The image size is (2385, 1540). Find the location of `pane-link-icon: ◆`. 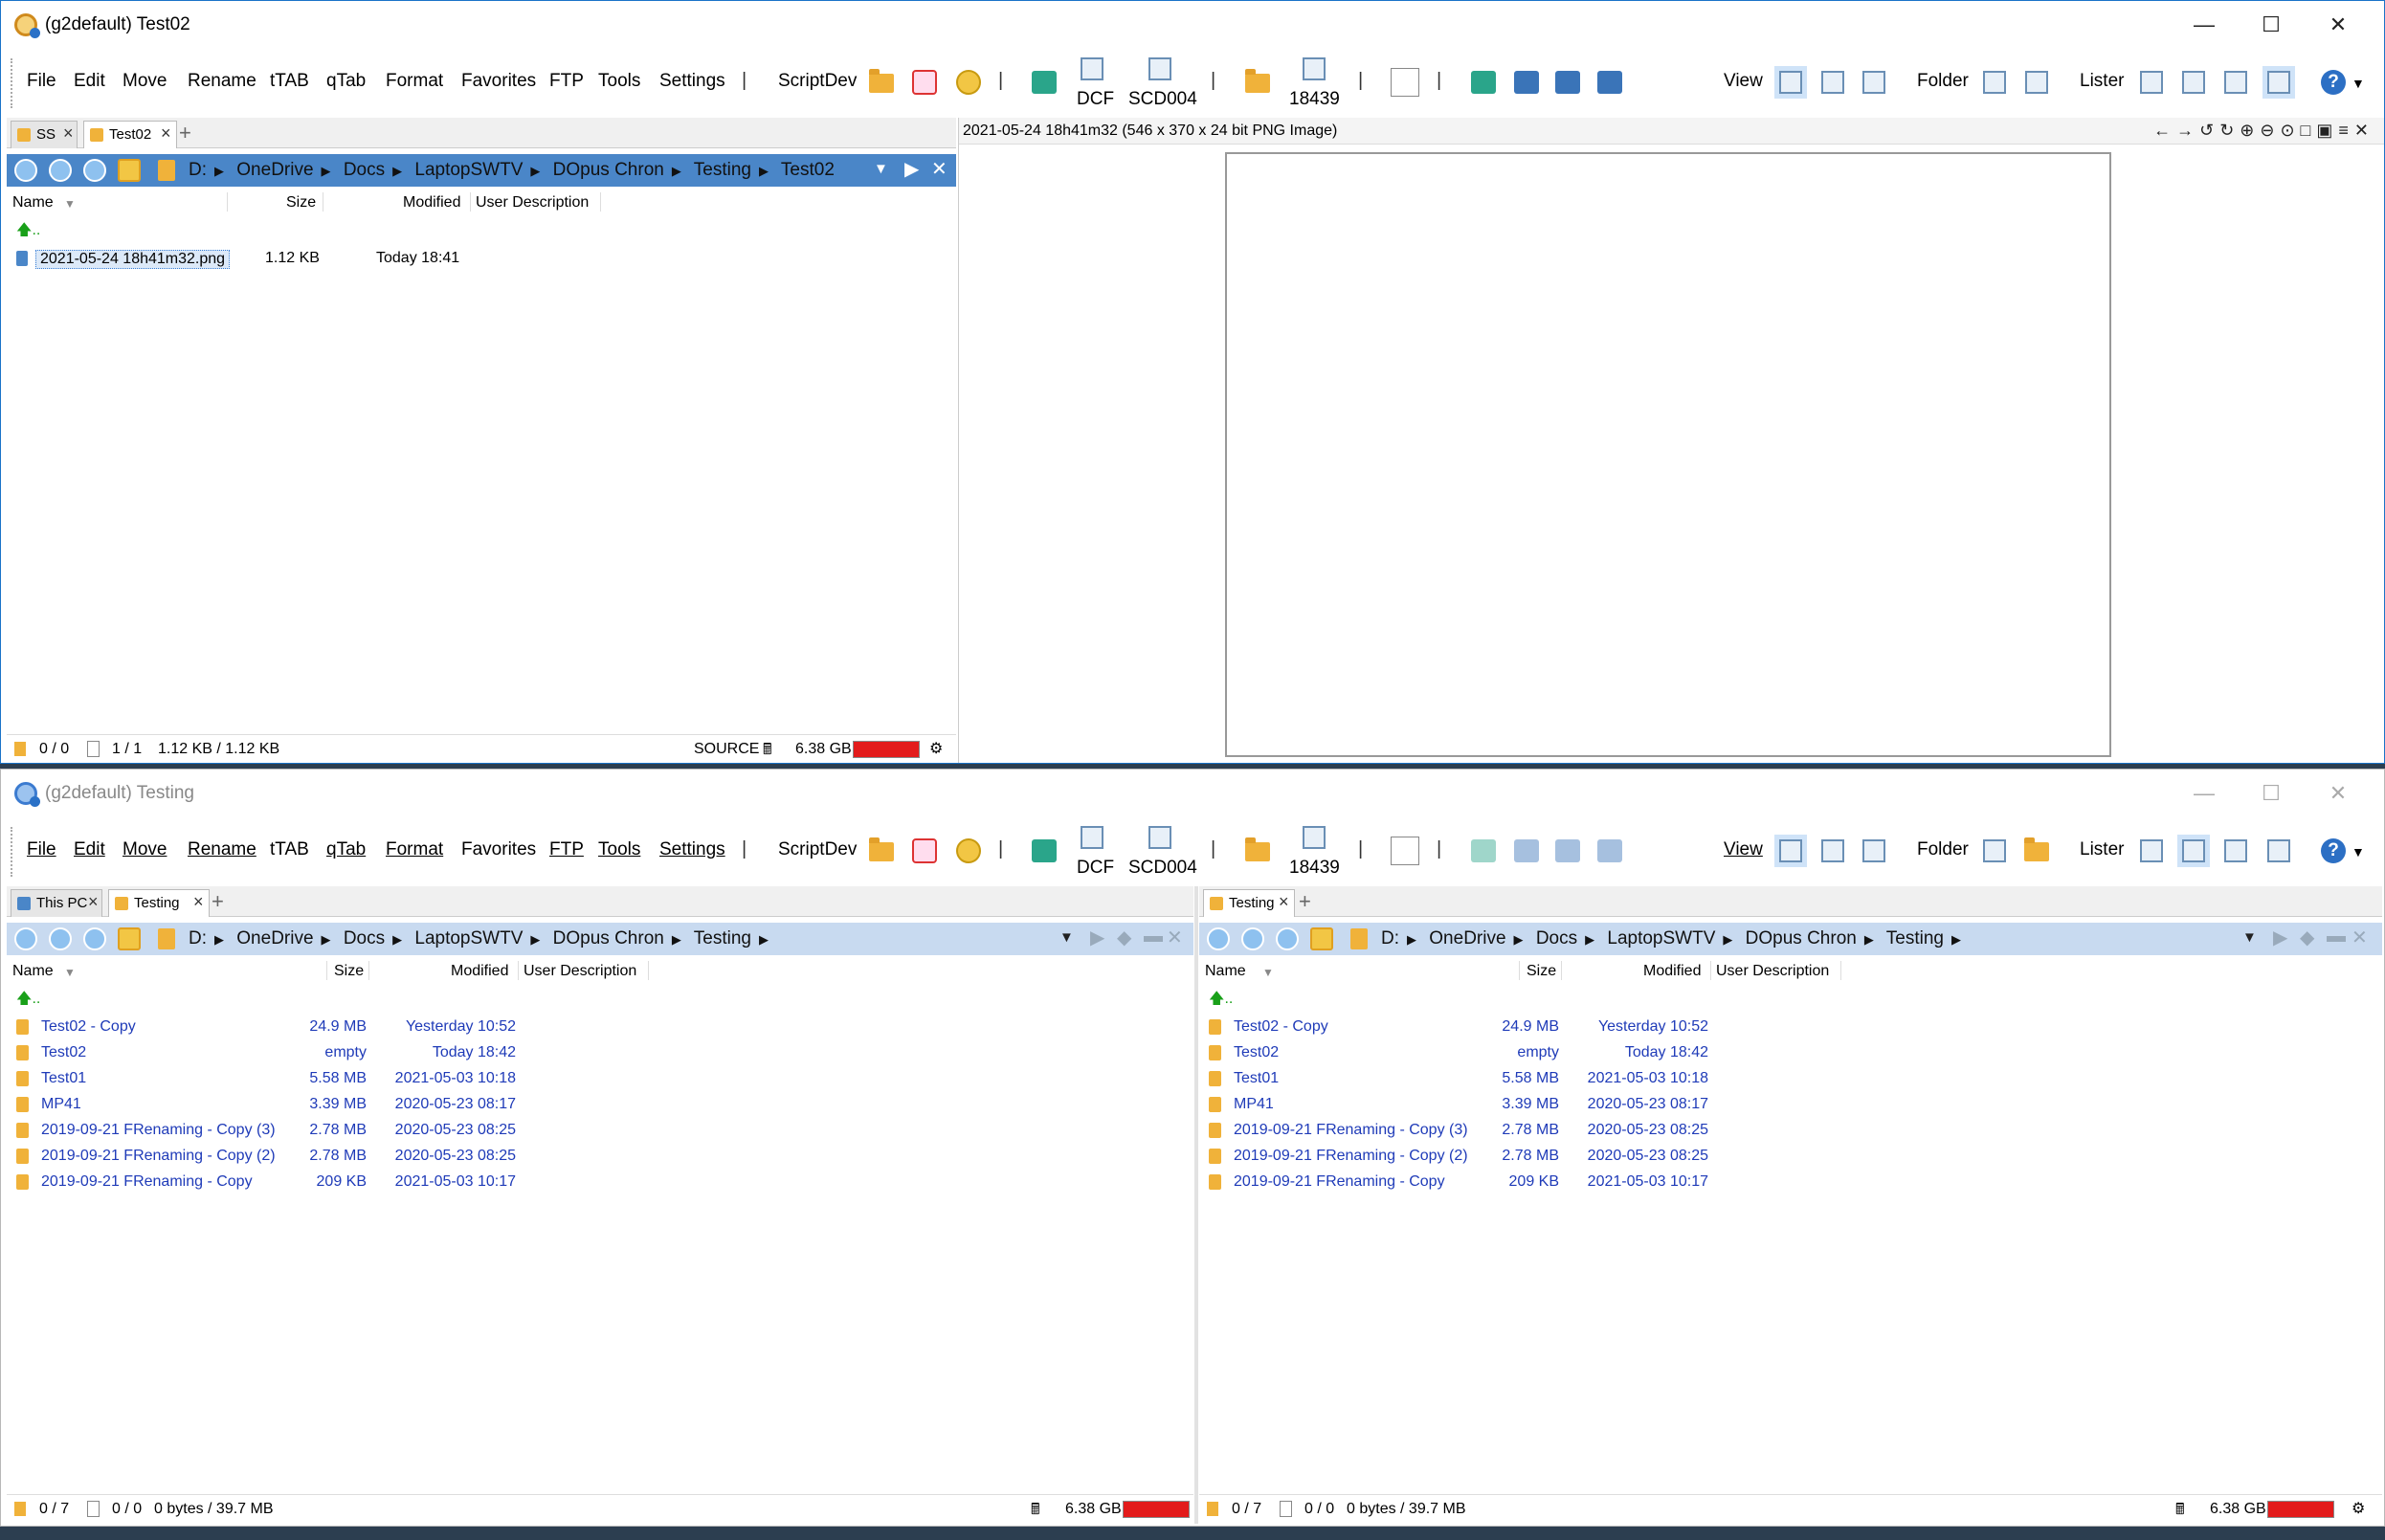

pane-link-icon: ◆ is located at coordinates (2307, 937).